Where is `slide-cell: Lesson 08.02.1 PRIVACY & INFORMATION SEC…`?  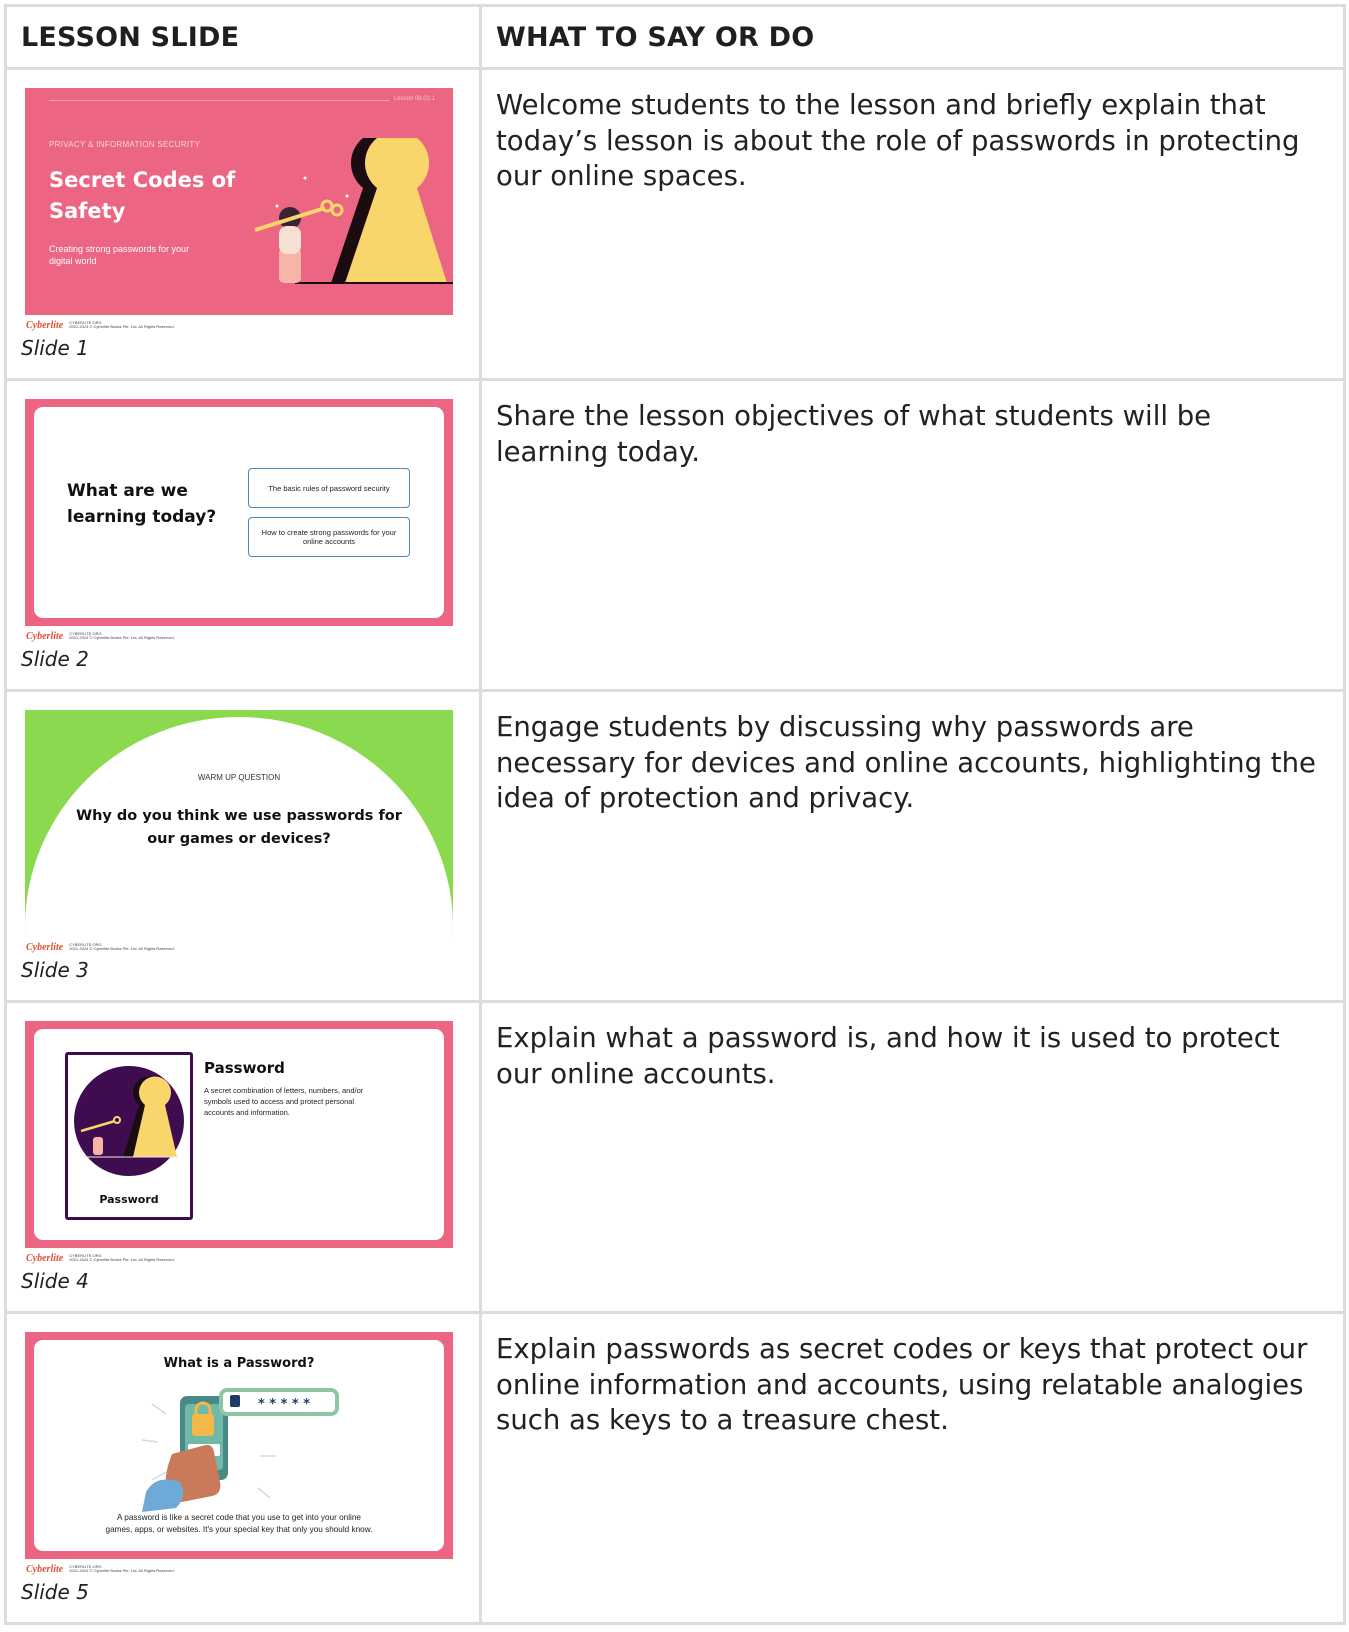
slide-cell: Lesson 08.02.1 PRIVACY & INFORMATION SEC… is located at coordinates (243, 224).